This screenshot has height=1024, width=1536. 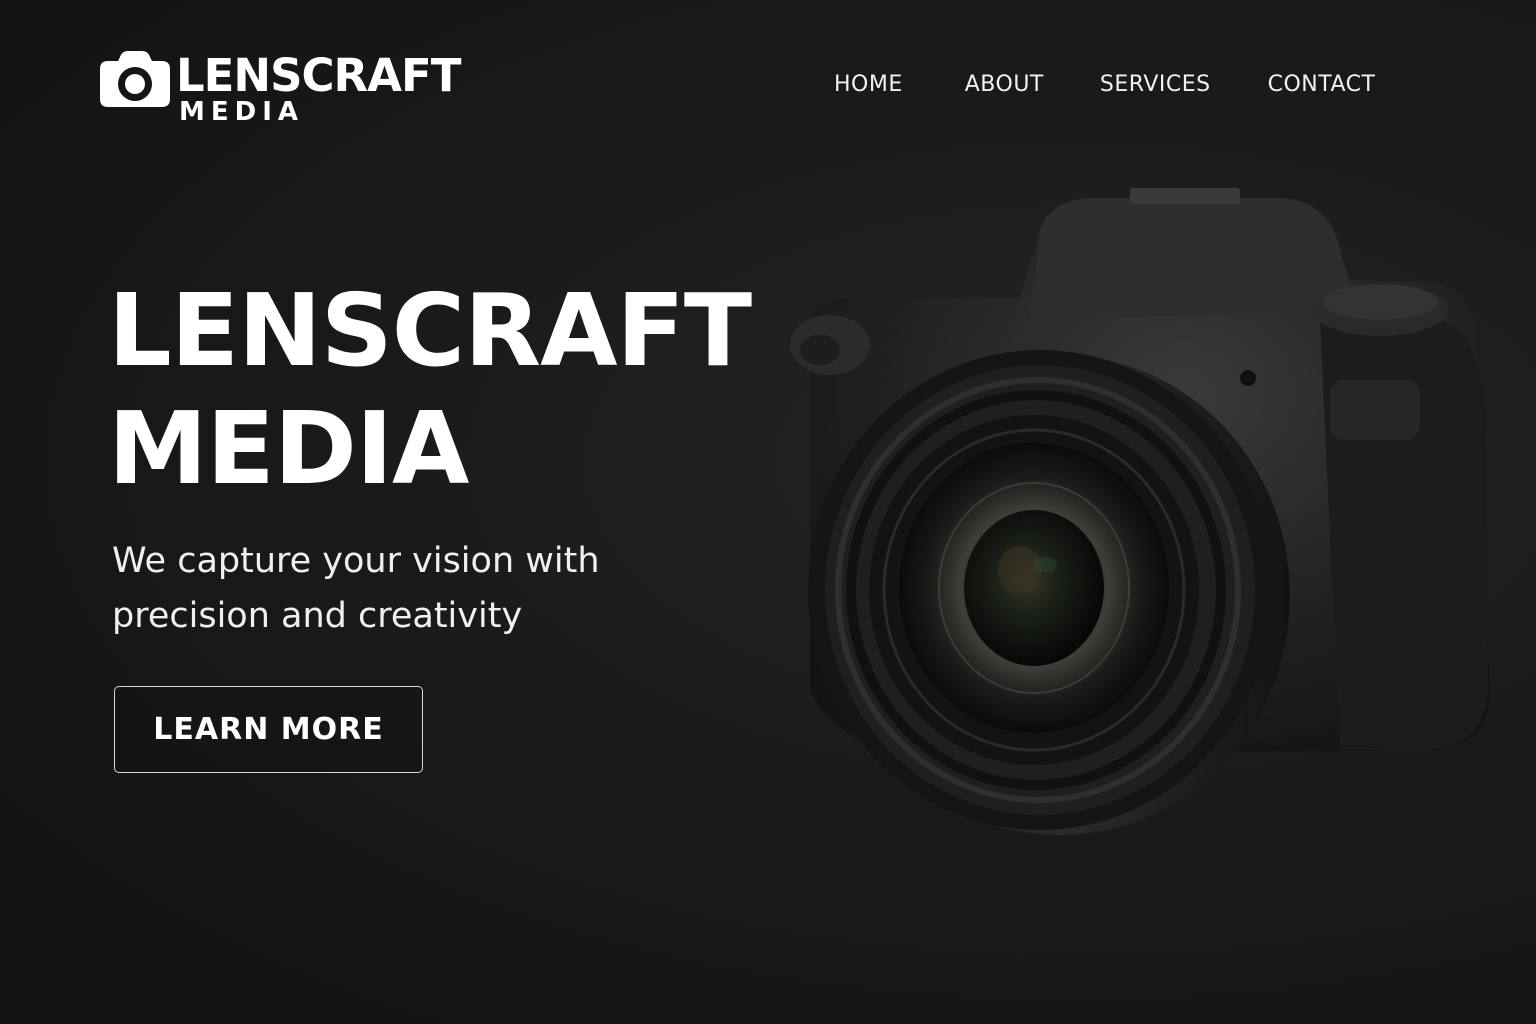 What do you see at coordinates (1004, 85) in the screenshot?
I see `nav-about: ABOUT` at bounding box center [1004, 85].